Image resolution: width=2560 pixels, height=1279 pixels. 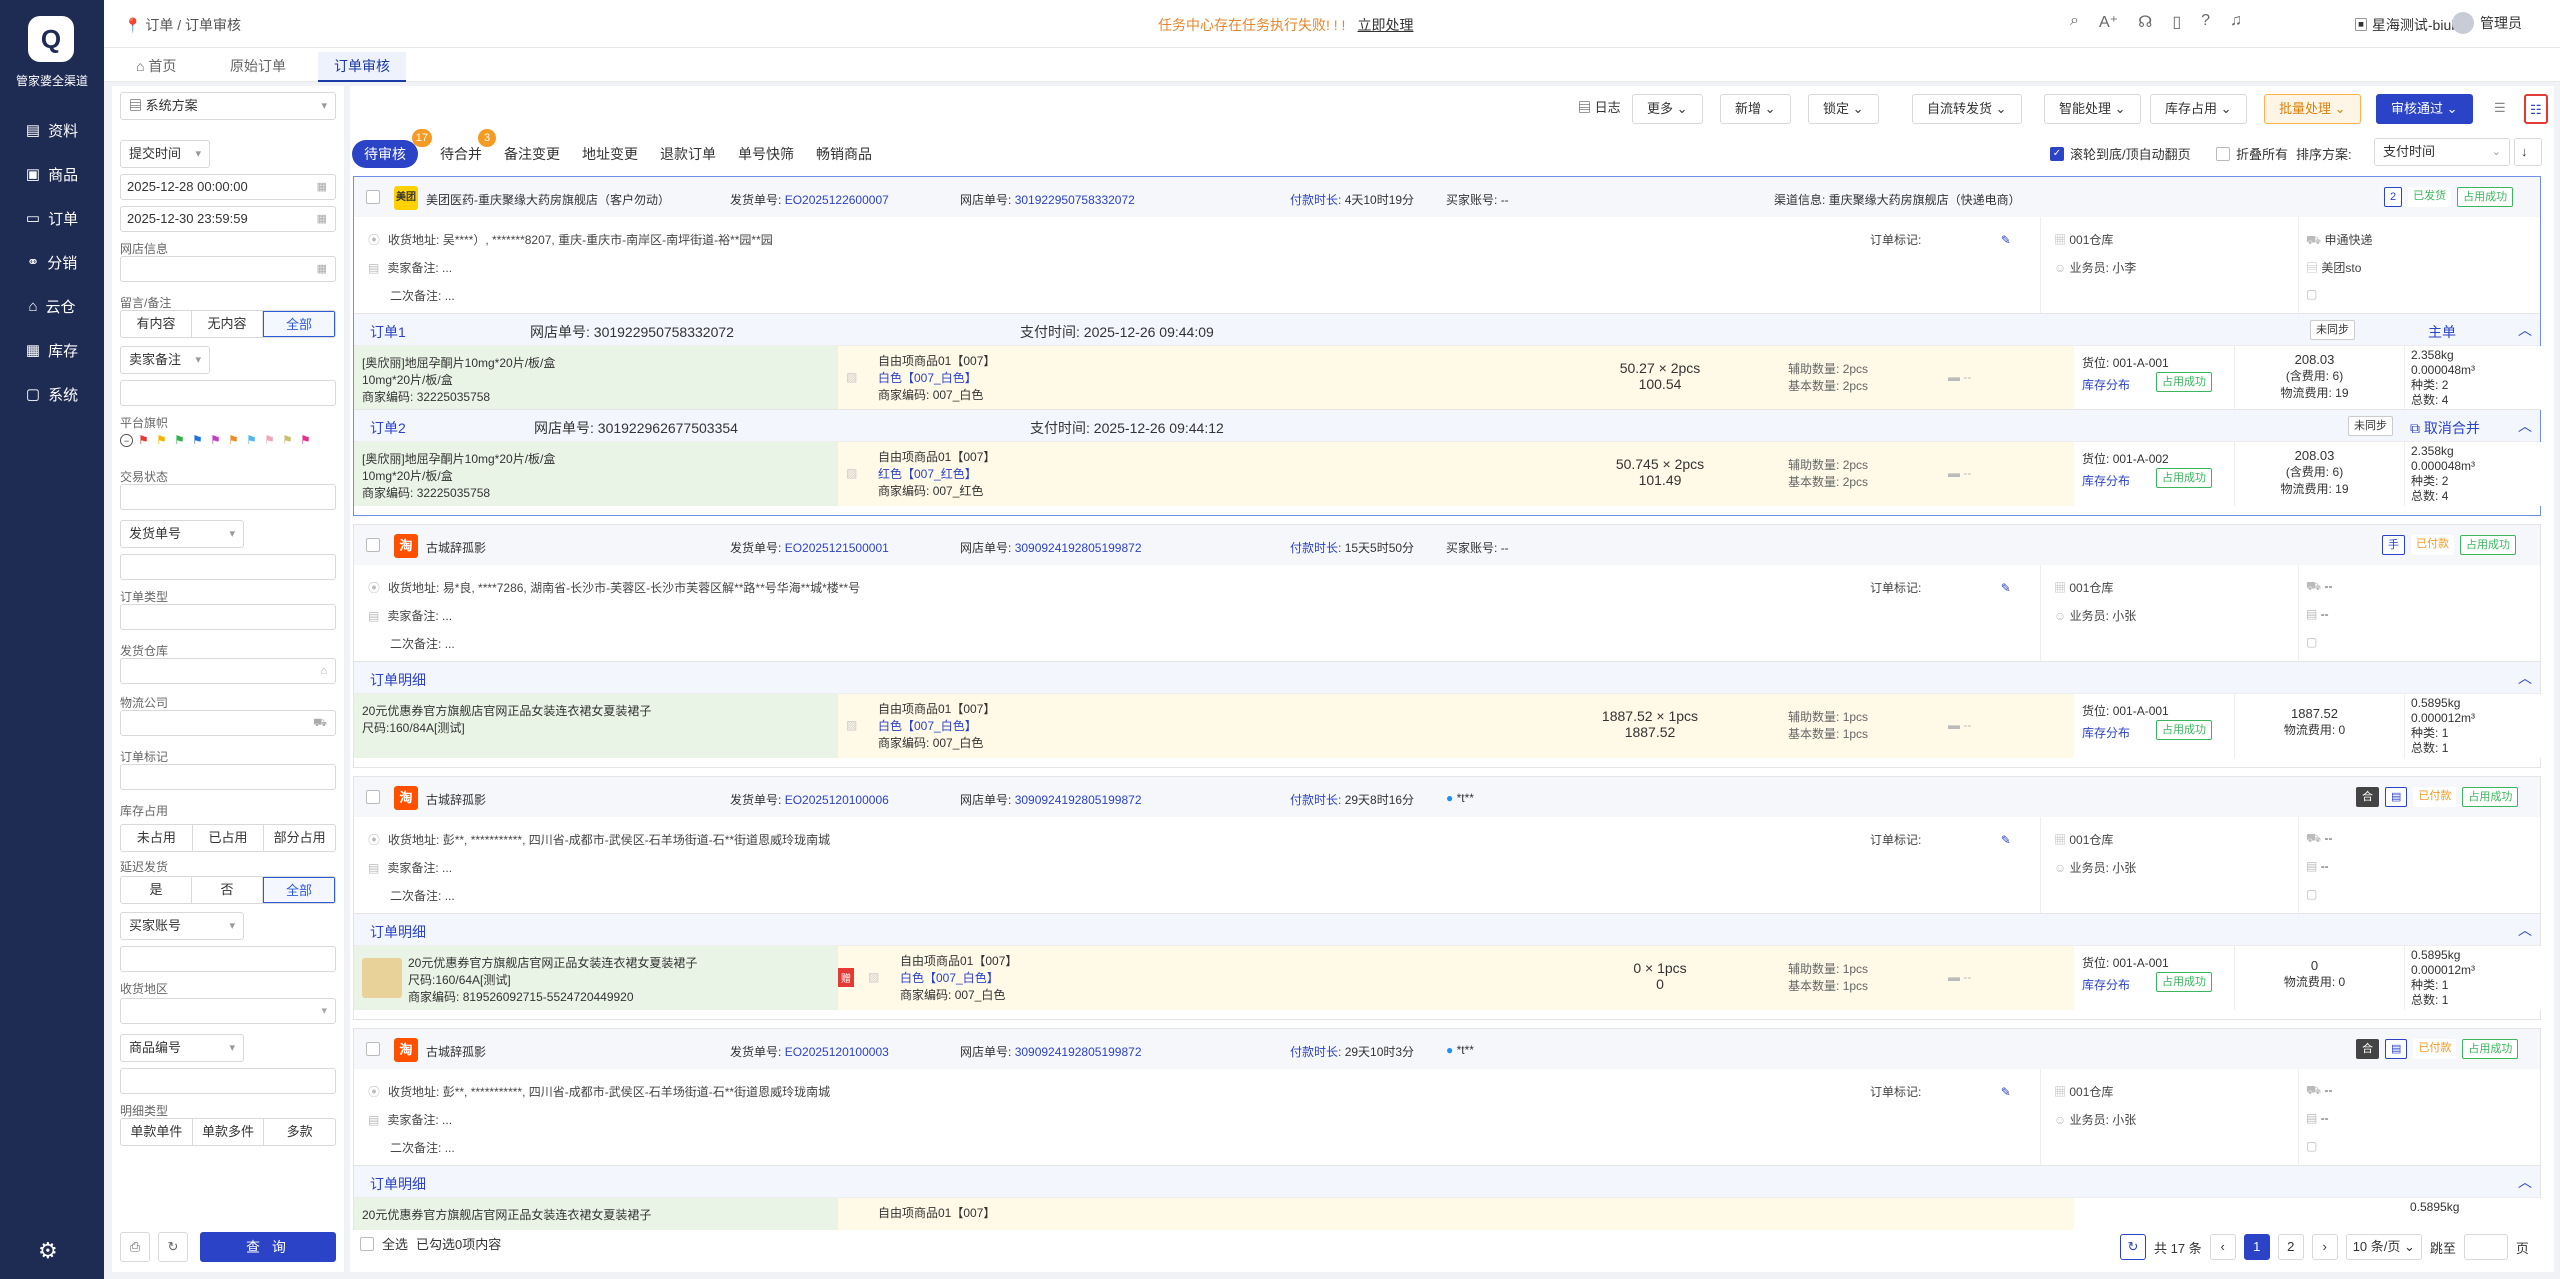 I want to click on nav-item-inventory: ▦ 库存, so click(x=52, y=350).